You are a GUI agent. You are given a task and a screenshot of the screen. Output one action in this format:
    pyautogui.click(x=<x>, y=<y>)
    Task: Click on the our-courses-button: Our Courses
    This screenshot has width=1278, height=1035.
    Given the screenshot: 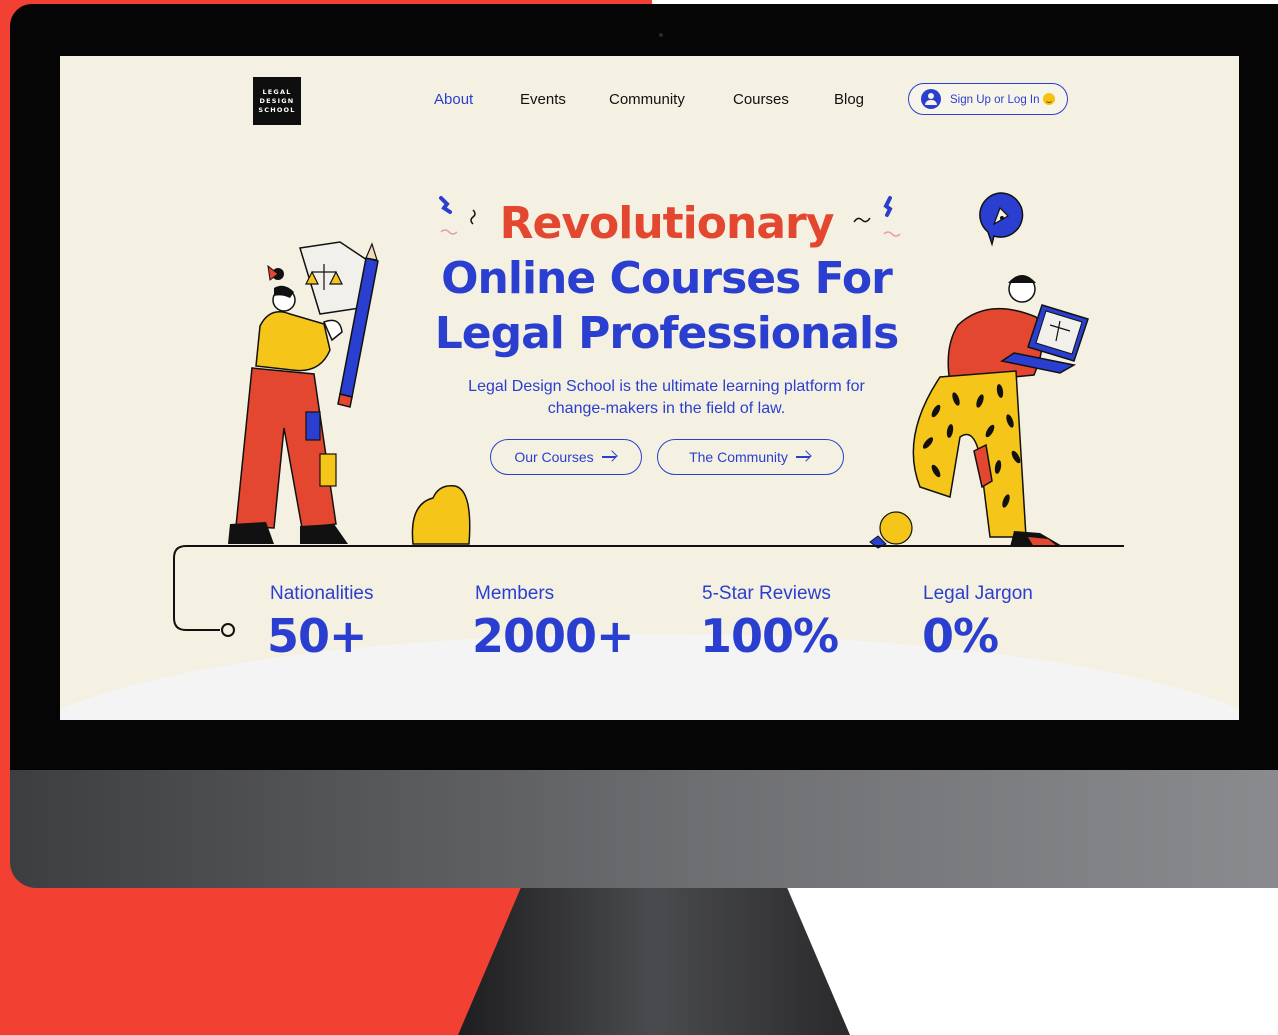 What is the action you would take?
    pyautogui.click(x=566, y=457)
    